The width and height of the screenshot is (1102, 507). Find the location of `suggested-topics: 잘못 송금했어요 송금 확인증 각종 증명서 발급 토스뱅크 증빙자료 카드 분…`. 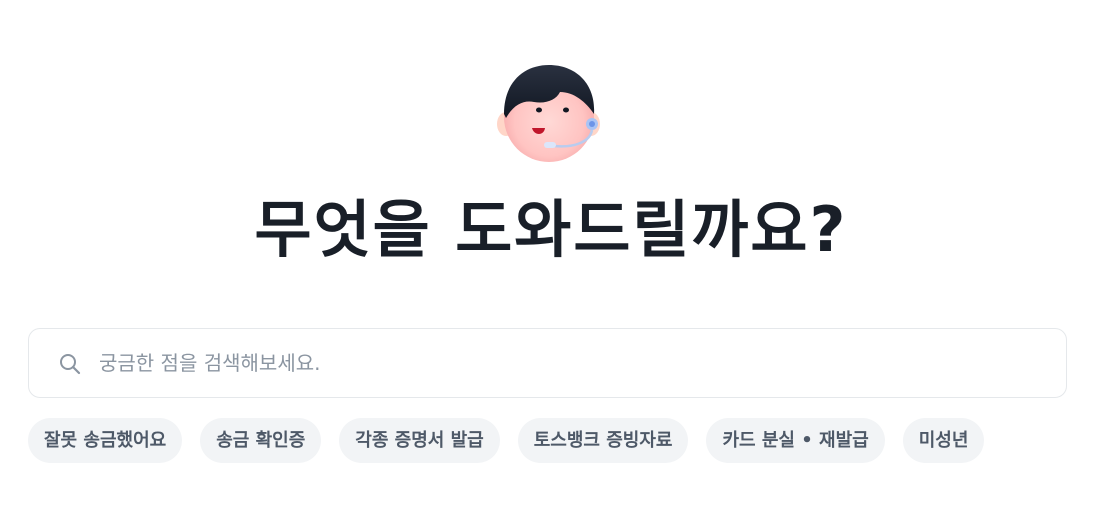

suggested-topics: 잘못 송금했어요 송금 확인증 각종 증명서 발급 토스뱅크 증빙자료 카드 분… is located at coordinates (506, 440).